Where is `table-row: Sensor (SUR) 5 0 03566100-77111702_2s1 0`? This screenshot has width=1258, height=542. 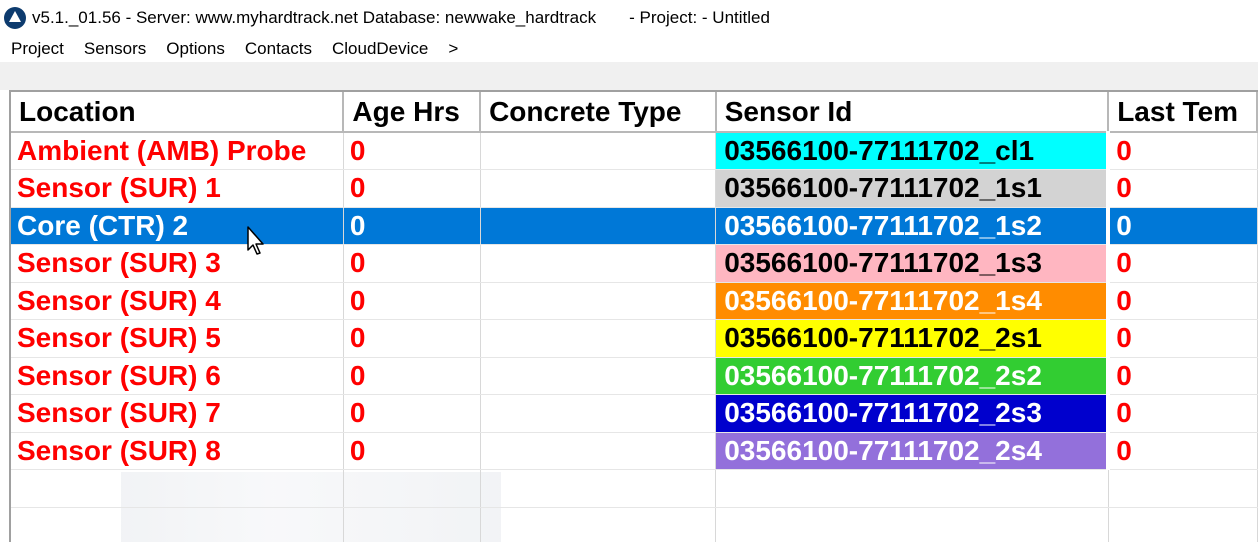
table-row: Sensor (SUR) 5 0 03566100-77111702_2s1 0 is located at coordinates (634, 338).